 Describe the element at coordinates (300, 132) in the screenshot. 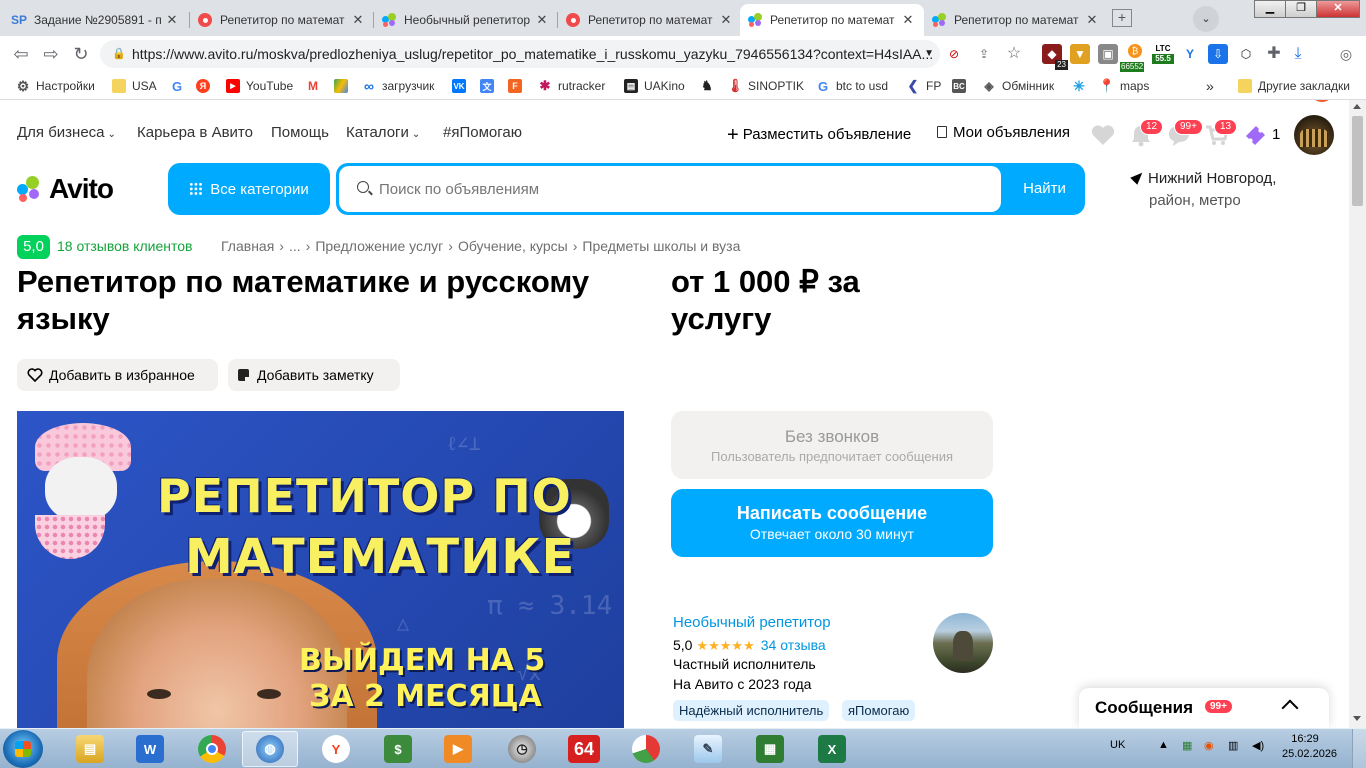

I see `nav-help: Помощь` at that location.